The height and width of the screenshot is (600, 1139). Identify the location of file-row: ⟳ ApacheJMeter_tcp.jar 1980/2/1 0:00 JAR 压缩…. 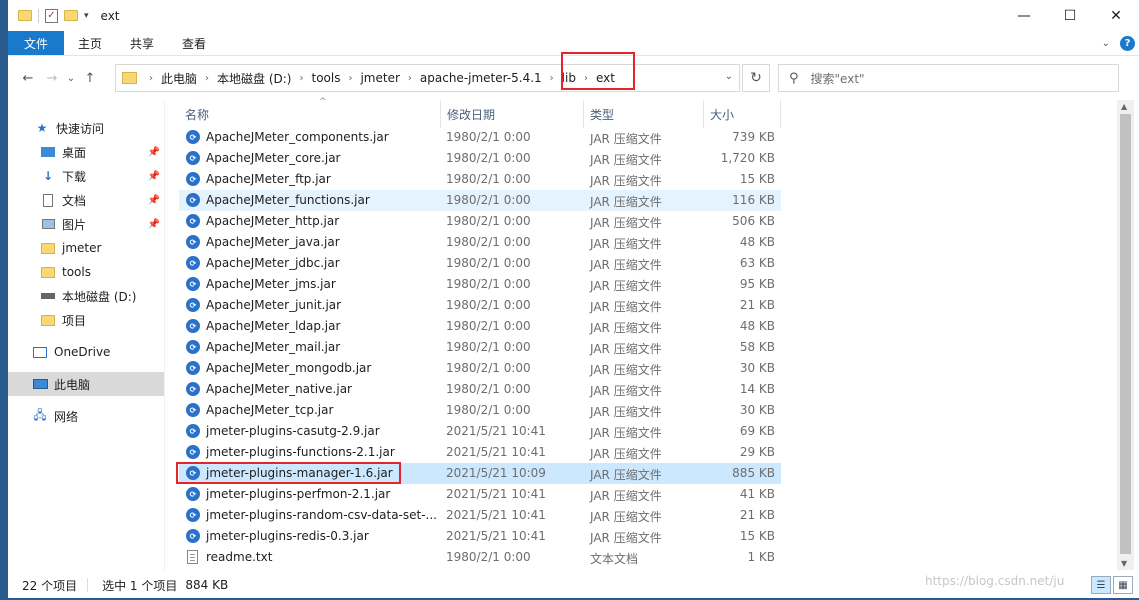
(480, 410).